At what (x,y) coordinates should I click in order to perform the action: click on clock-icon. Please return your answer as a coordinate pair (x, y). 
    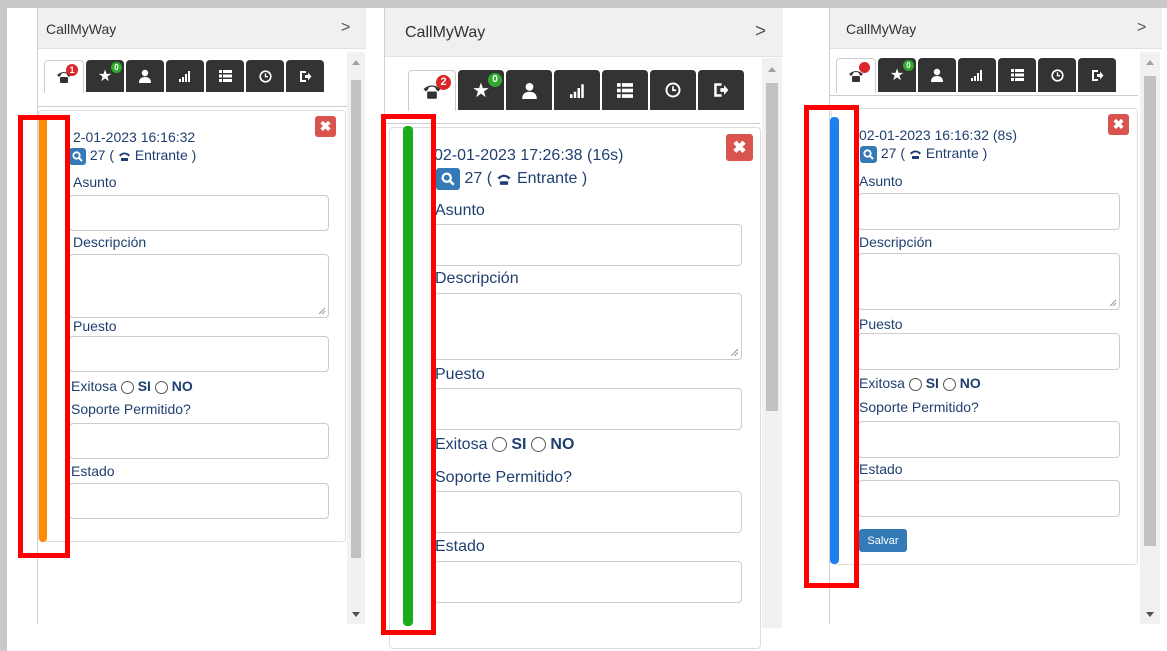
    Looking at the image, I should click on (1057, 75).